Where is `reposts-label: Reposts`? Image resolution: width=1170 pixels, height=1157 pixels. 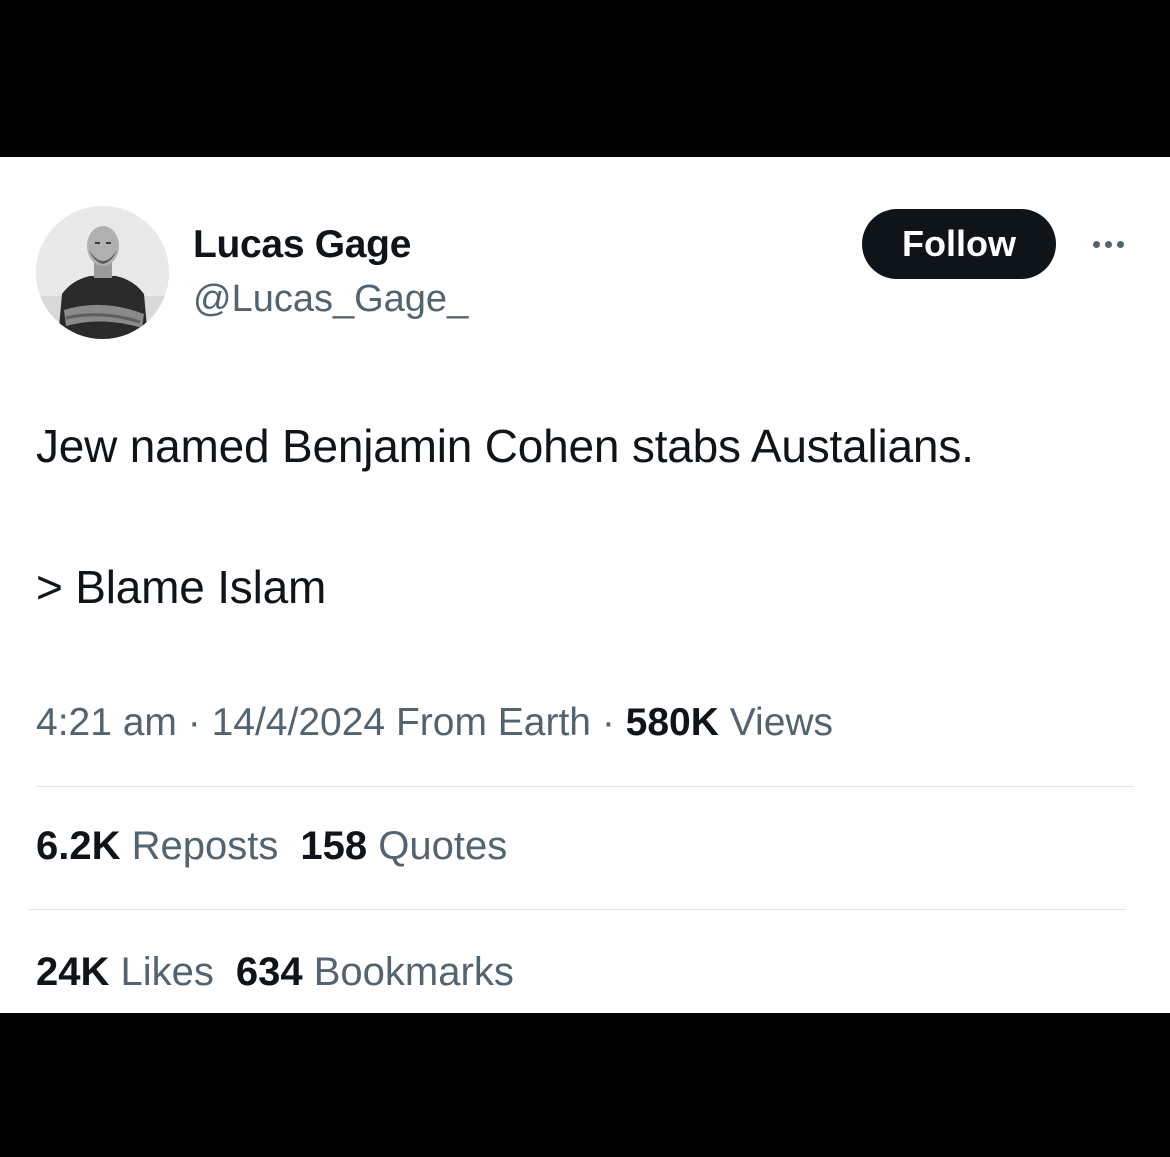 reposts-label: Reposts is located at coordinates (199, 846).